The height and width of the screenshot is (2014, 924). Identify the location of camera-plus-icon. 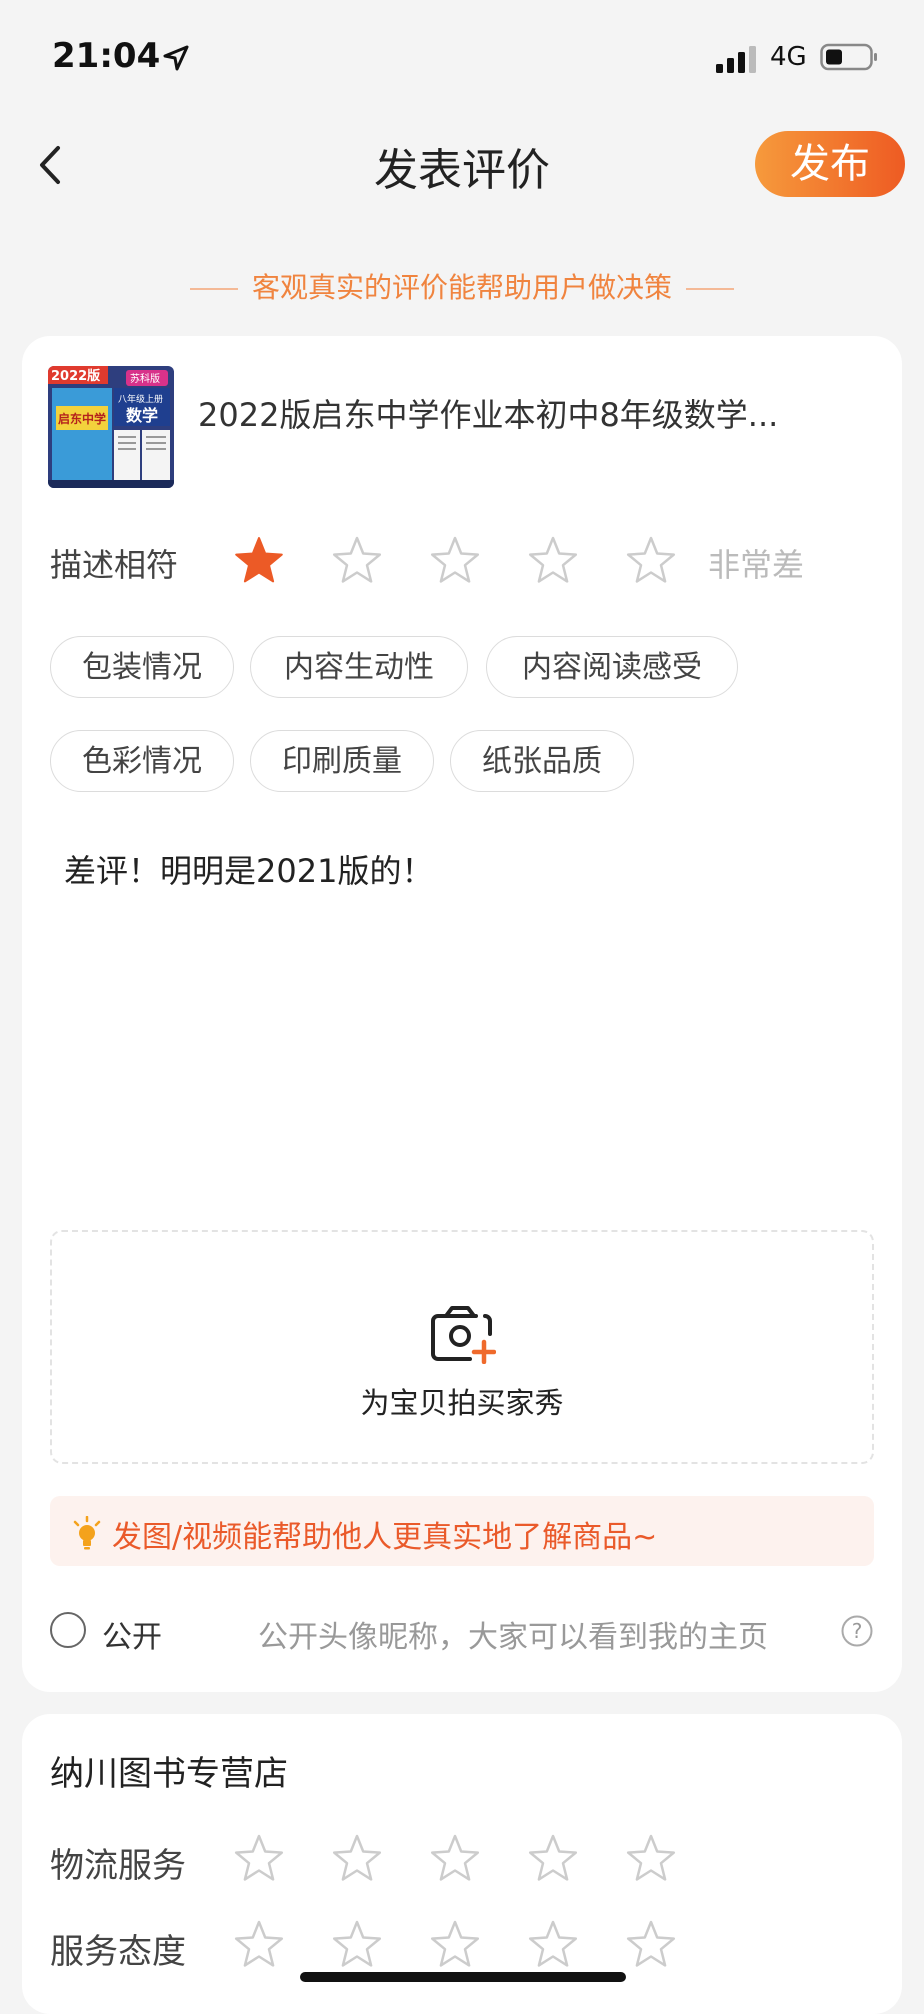
(463, 1335).